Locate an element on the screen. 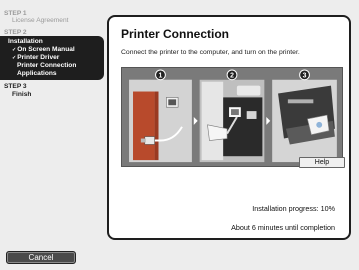 The image size is (359, 270). time-remaining-text: About 6 minutes until completion is located at coordinates (283, 227).